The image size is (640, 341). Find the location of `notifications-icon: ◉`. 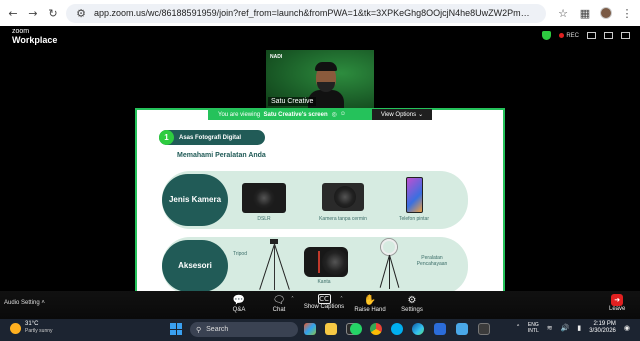

notifications-icon: ◉ is located at coordinates (627, 328).